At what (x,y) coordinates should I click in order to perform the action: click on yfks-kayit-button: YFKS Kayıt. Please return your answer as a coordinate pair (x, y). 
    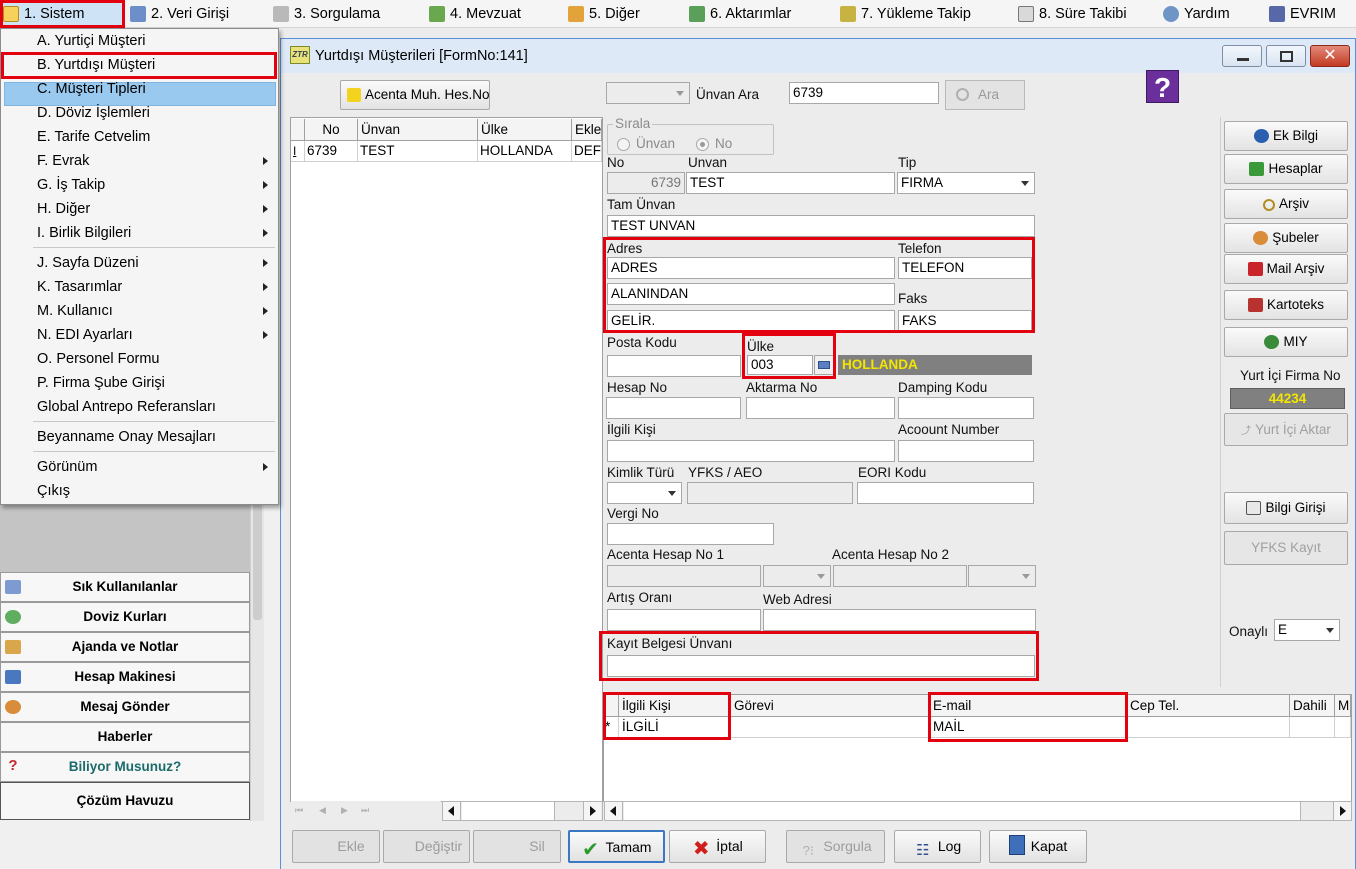
    Looking at the image, I should click on (1286, 548).